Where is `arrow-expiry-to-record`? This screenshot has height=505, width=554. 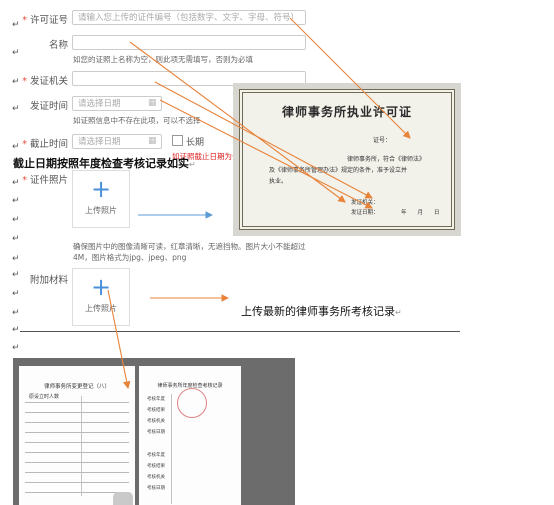 arrow-expiry-to-record is located at coordinates (119, 339).